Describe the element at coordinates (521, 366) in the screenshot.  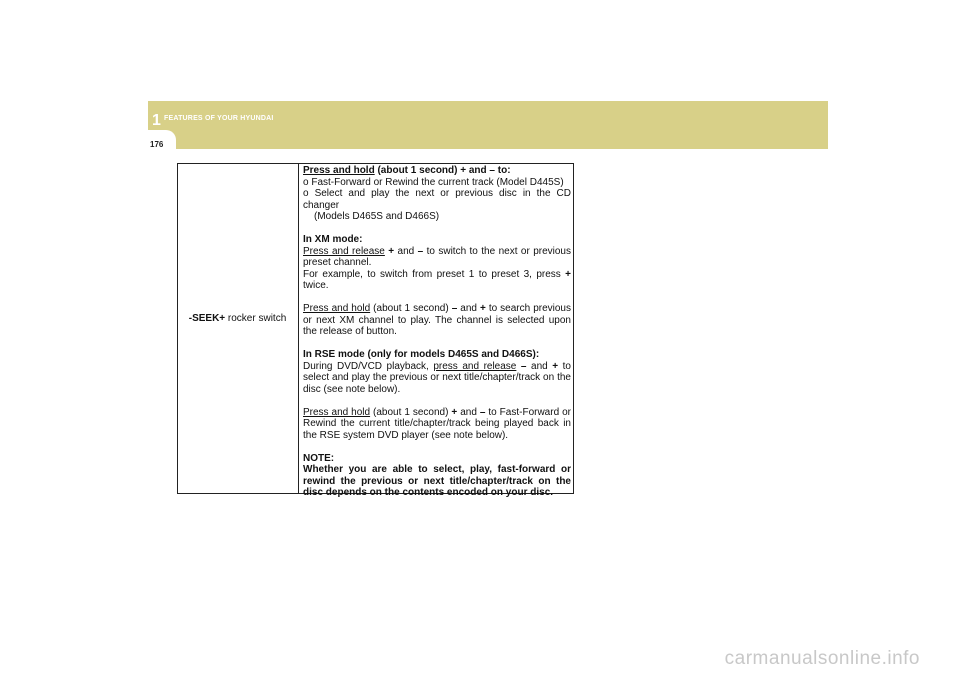
I see `rse-minus-symbol: –` at that location.